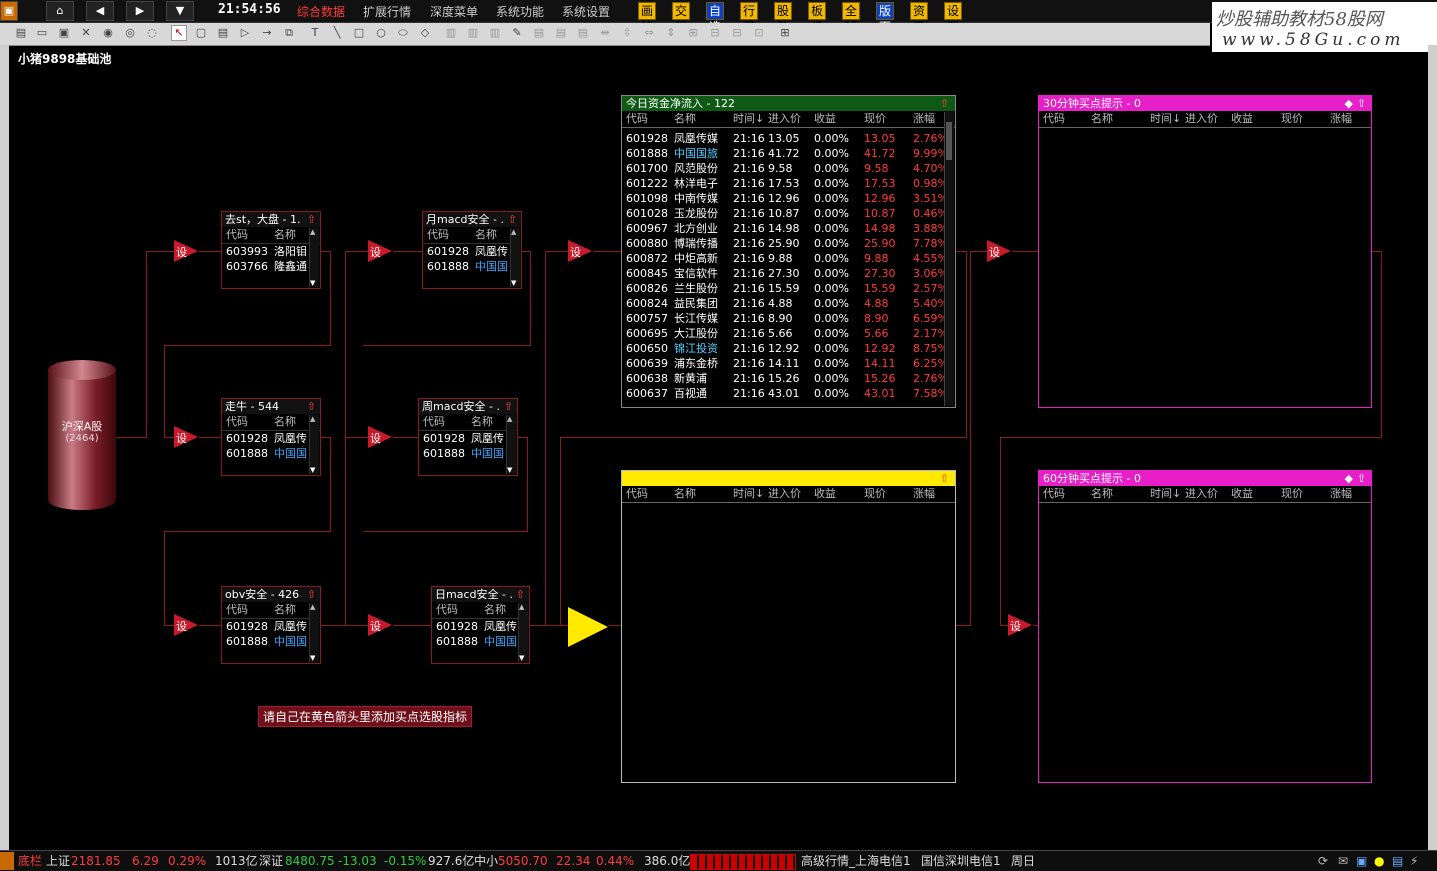 This screenshot has width=1437, height=871. Describe the element at coordinates (100, 11) in the screenshot. I see `back-icon: ◀` at that location.